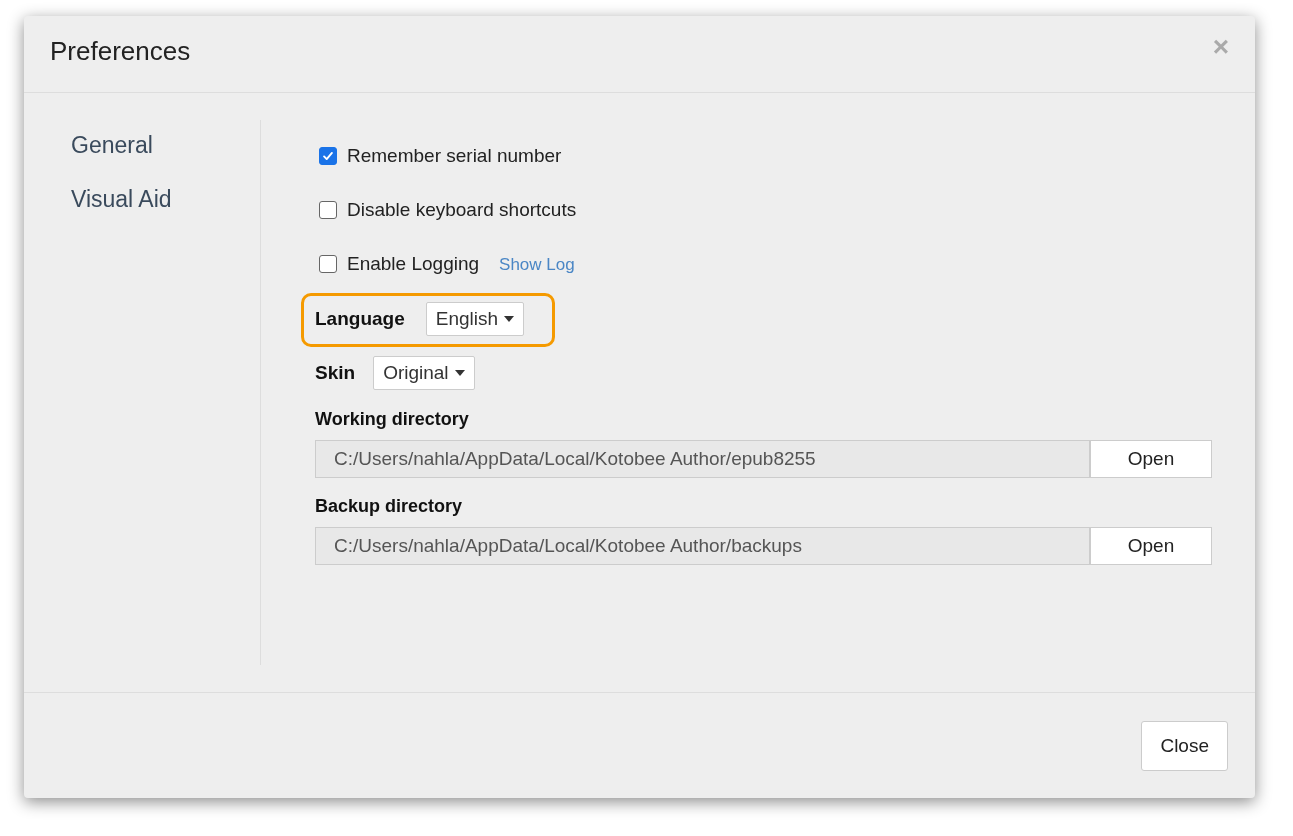 The height and width of the screenshot is (836, 1293). What do you see at coordinates (389, 506) in the screenshot?
I see `field-label: Backup directory` at bounding box center [389, 506].